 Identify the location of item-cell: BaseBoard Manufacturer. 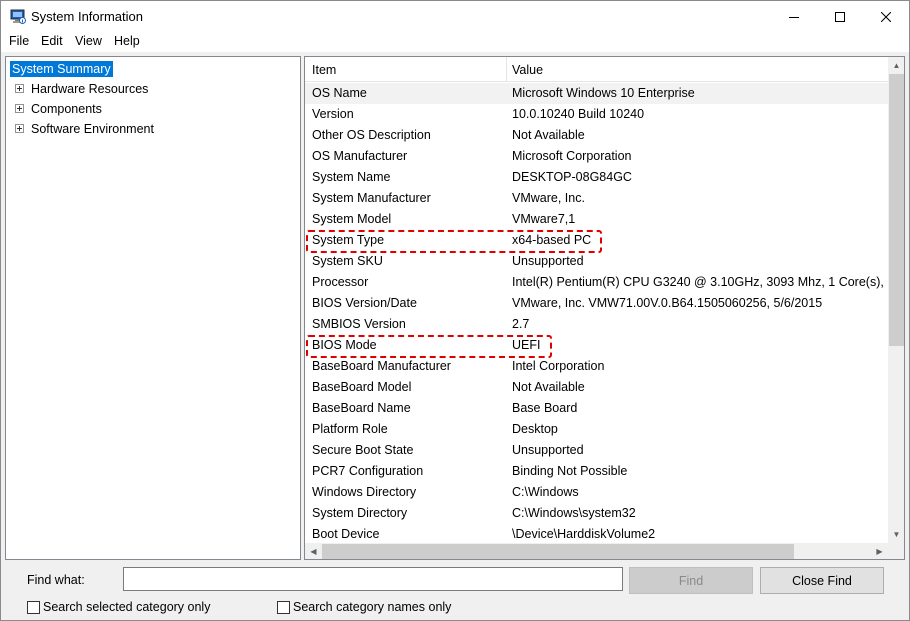
(381, 366).